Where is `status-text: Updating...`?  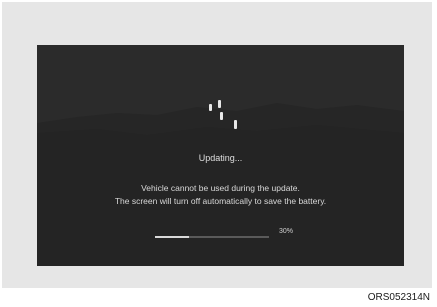
status-text: Updating... is located at coordinates (220, 158).